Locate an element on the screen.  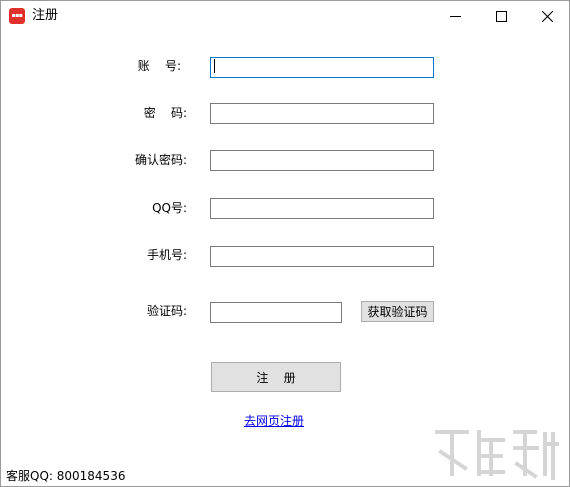
register-button: 注 册 is located at coordinates (276, 377).